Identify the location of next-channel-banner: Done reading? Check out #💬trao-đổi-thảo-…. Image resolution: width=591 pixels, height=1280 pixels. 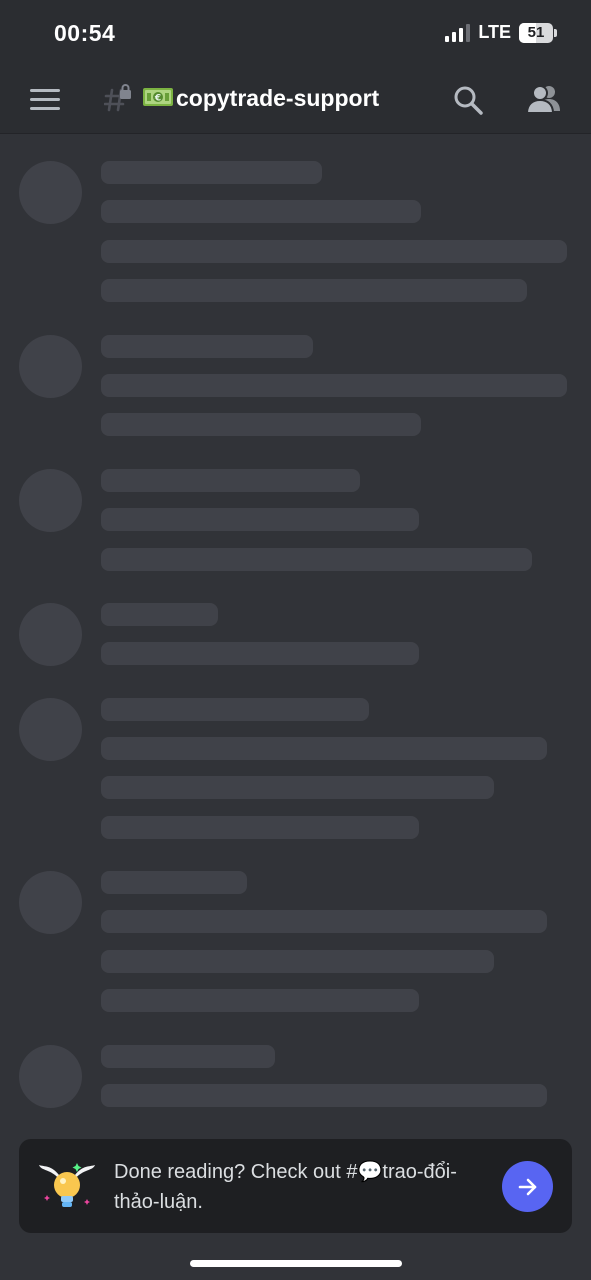
(295, 1186).